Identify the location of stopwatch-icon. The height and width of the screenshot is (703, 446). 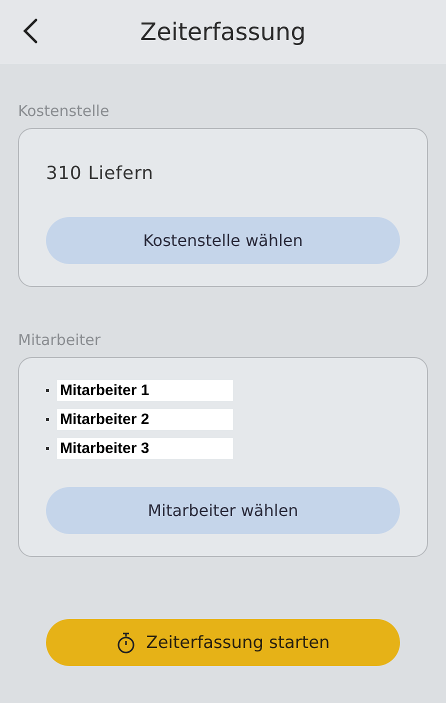
(126, 643).